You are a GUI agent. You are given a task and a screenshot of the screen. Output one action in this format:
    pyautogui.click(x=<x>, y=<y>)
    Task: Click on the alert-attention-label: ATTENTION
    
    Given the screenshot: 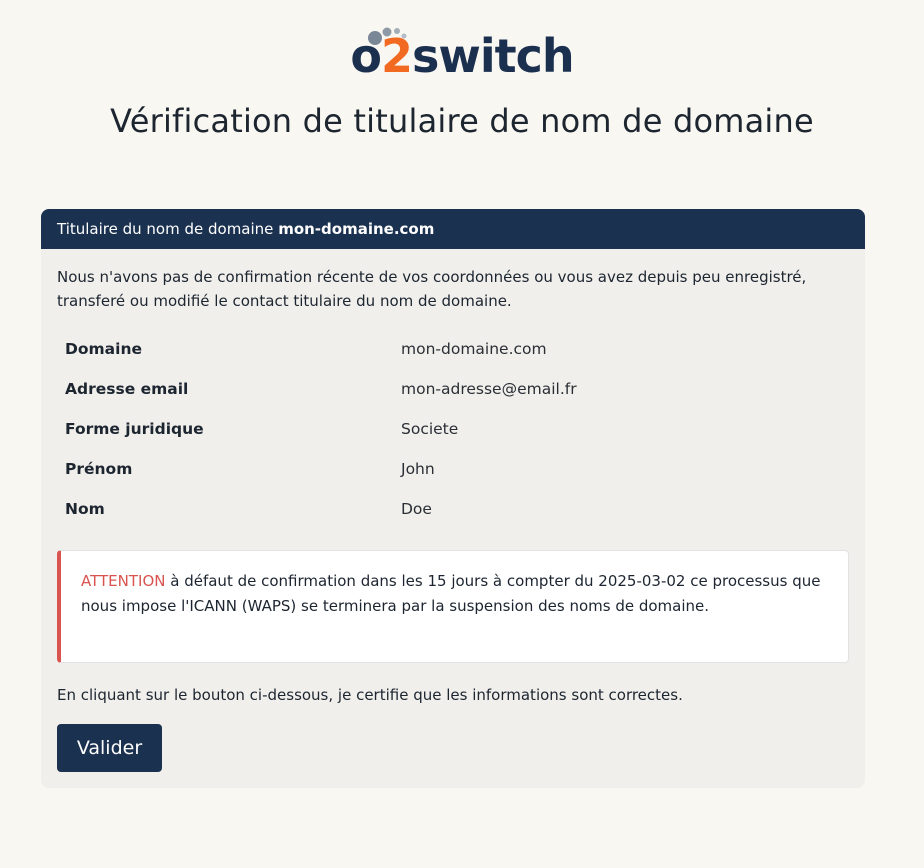 What is the action you would take?
    pyautogui.click(x=123, y=581)
    